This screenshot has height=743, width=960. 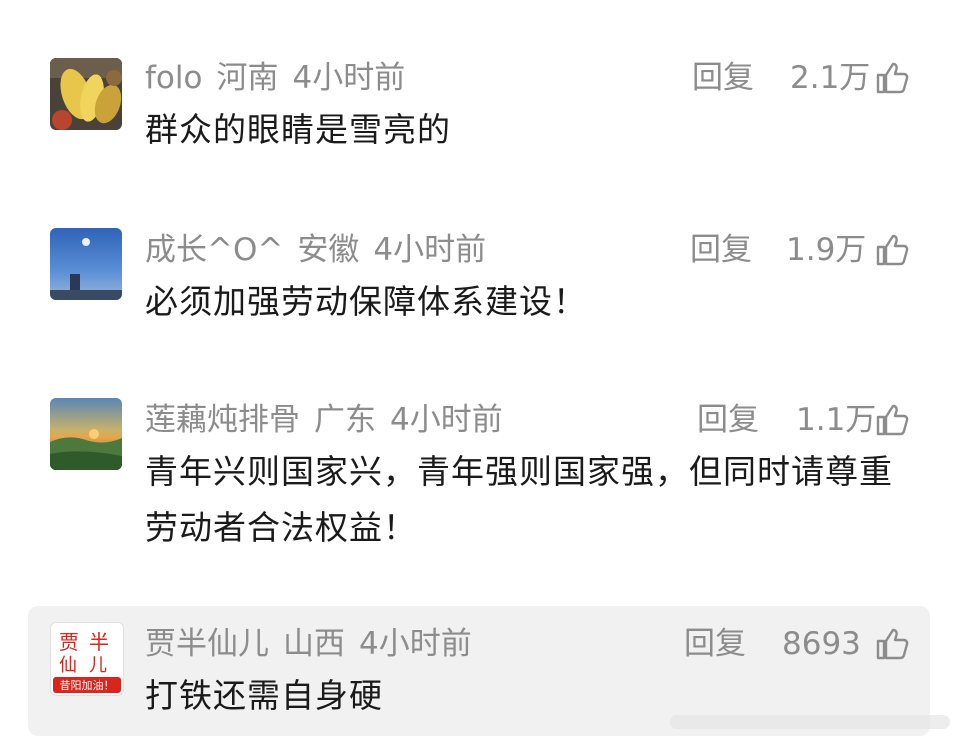 What do you see at coordinates (207, 644) in the screenshot?
I see `username: 贾半仙儿` at bounding box center [207, 644].